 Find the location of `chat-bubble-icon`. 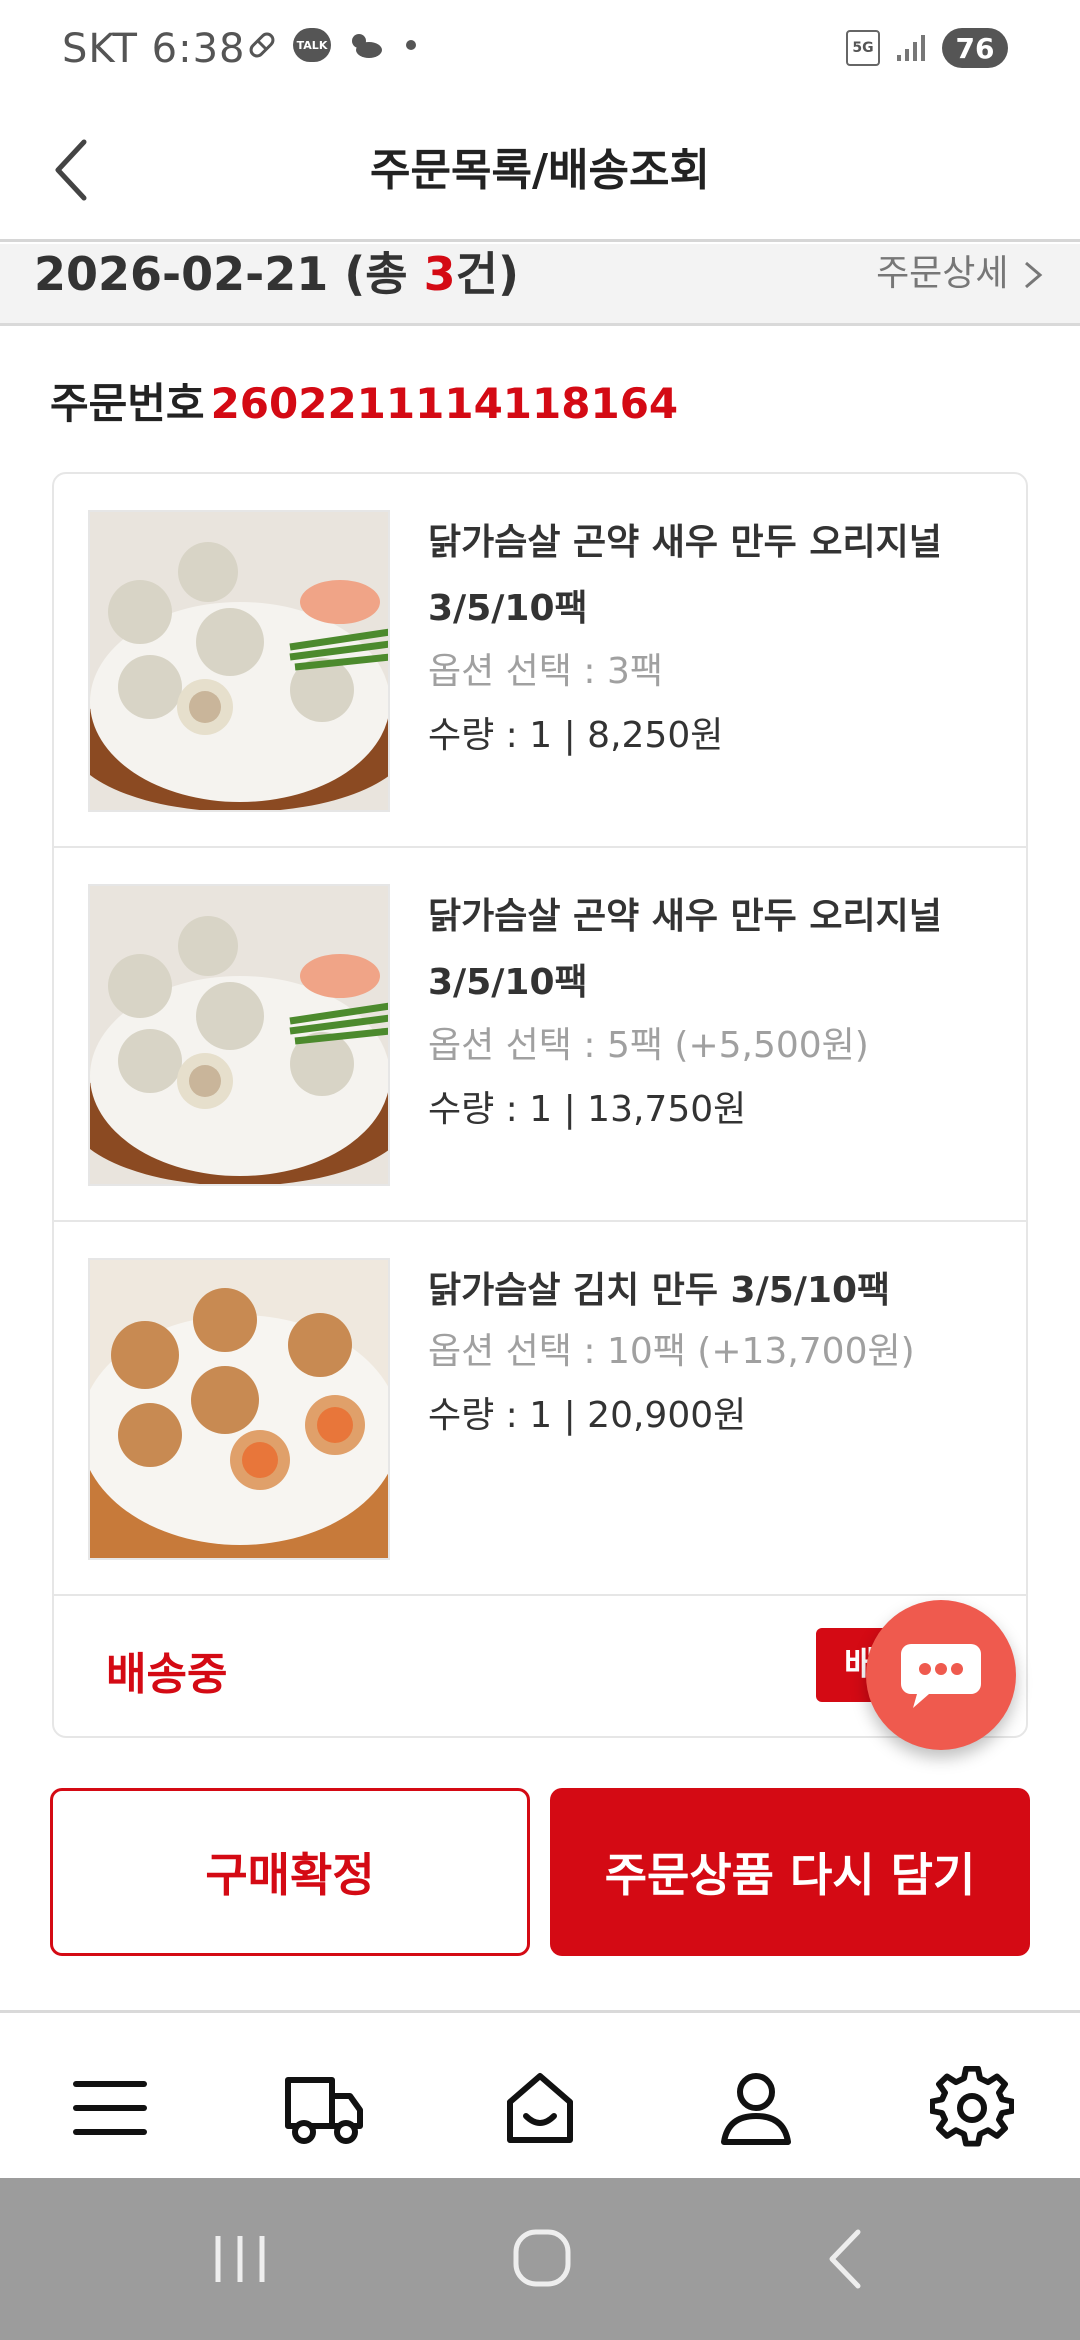

chat-bubble-icon is located at coordinates (941, 1676).